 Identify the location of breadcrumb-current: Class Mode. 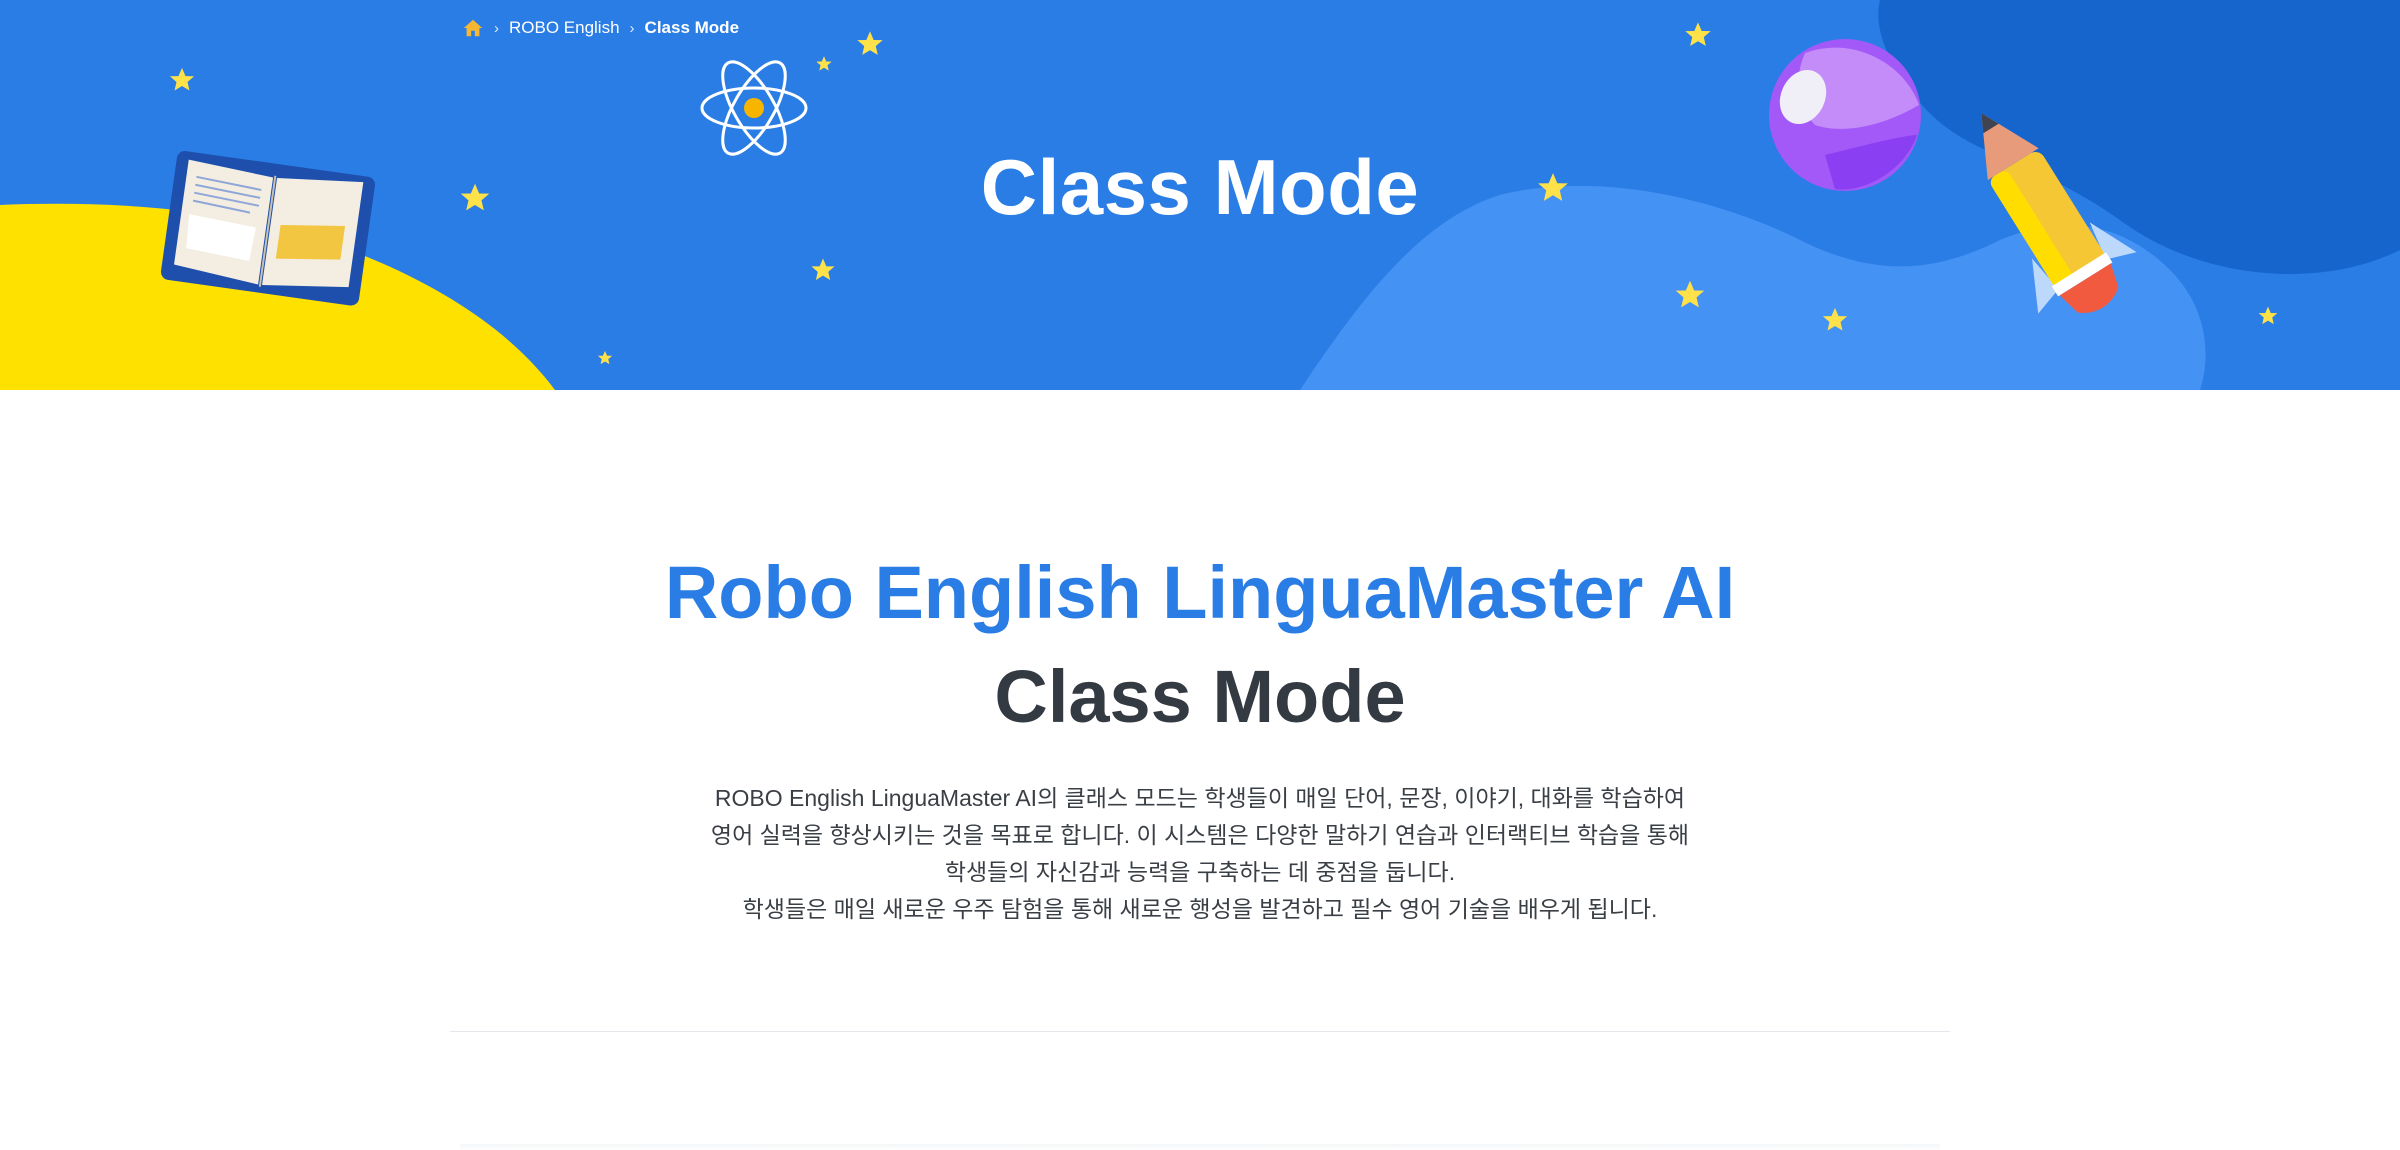
(692, 27).